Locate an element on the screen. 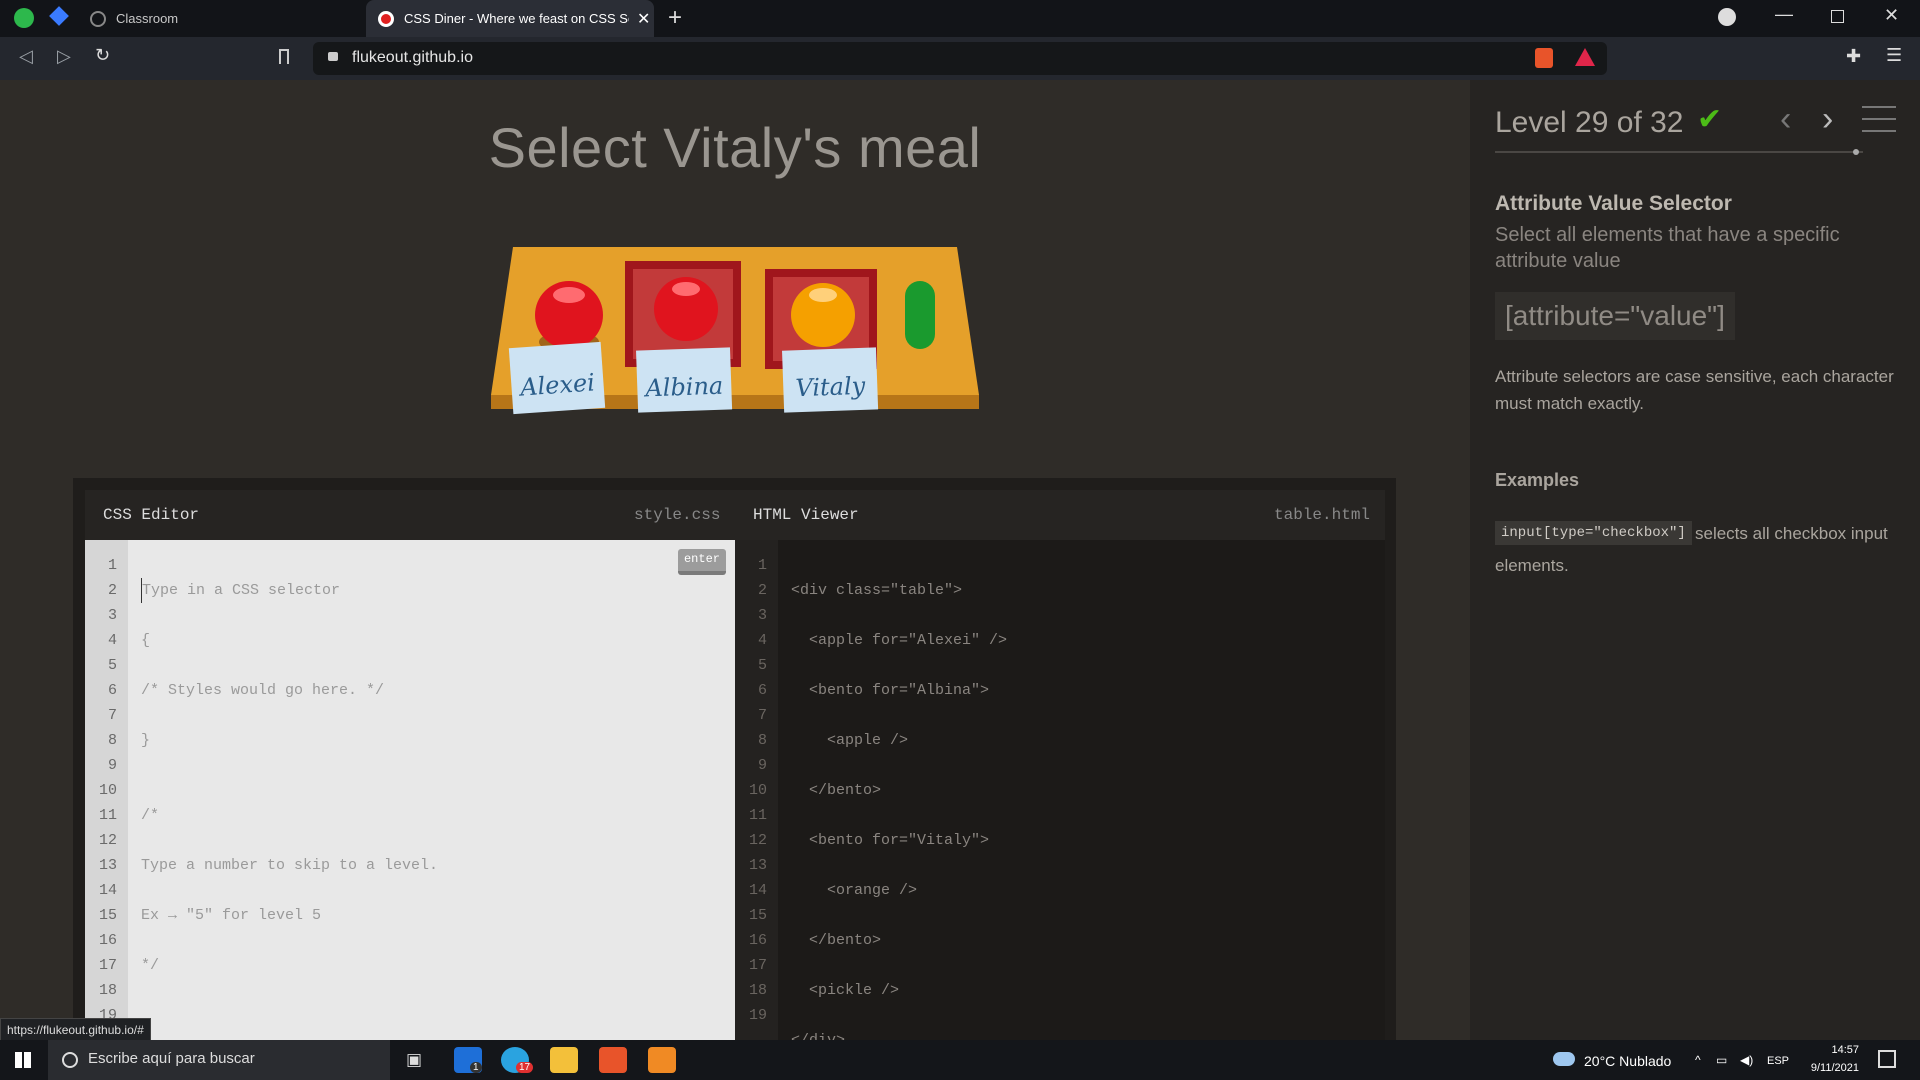 Image resolution: width=1920 pixels, height=1080 pixels. tab-label: Classroom is located at coordinates (147, 18).